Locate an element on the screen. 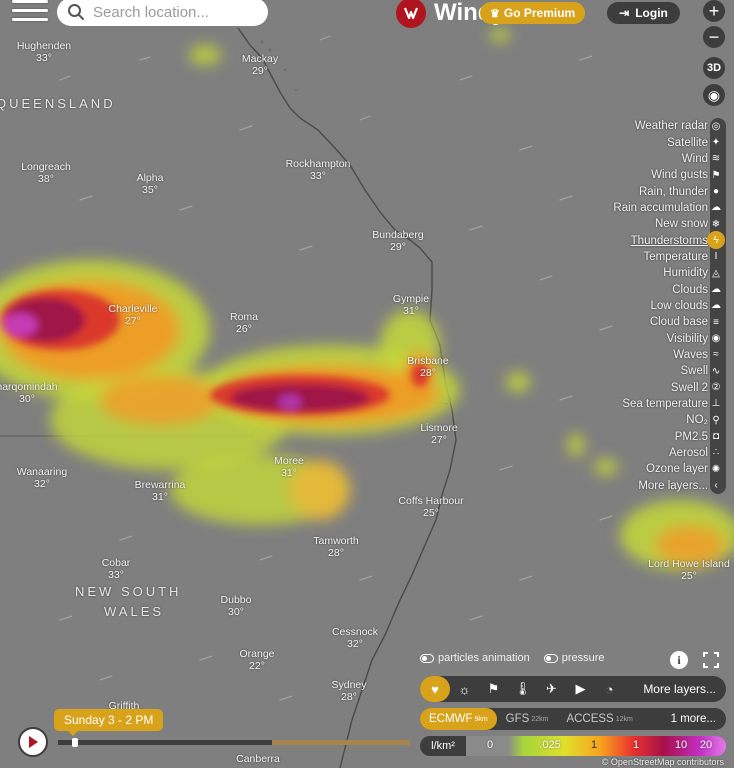  layer-item: Satellite ✦ is located at coordinates (654, 142).